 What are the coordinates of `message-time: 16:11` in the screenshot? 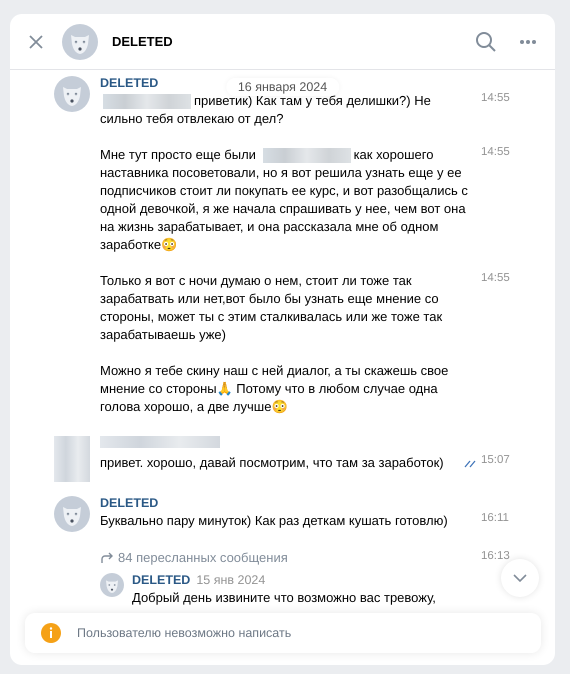 It's located at (495, 518).